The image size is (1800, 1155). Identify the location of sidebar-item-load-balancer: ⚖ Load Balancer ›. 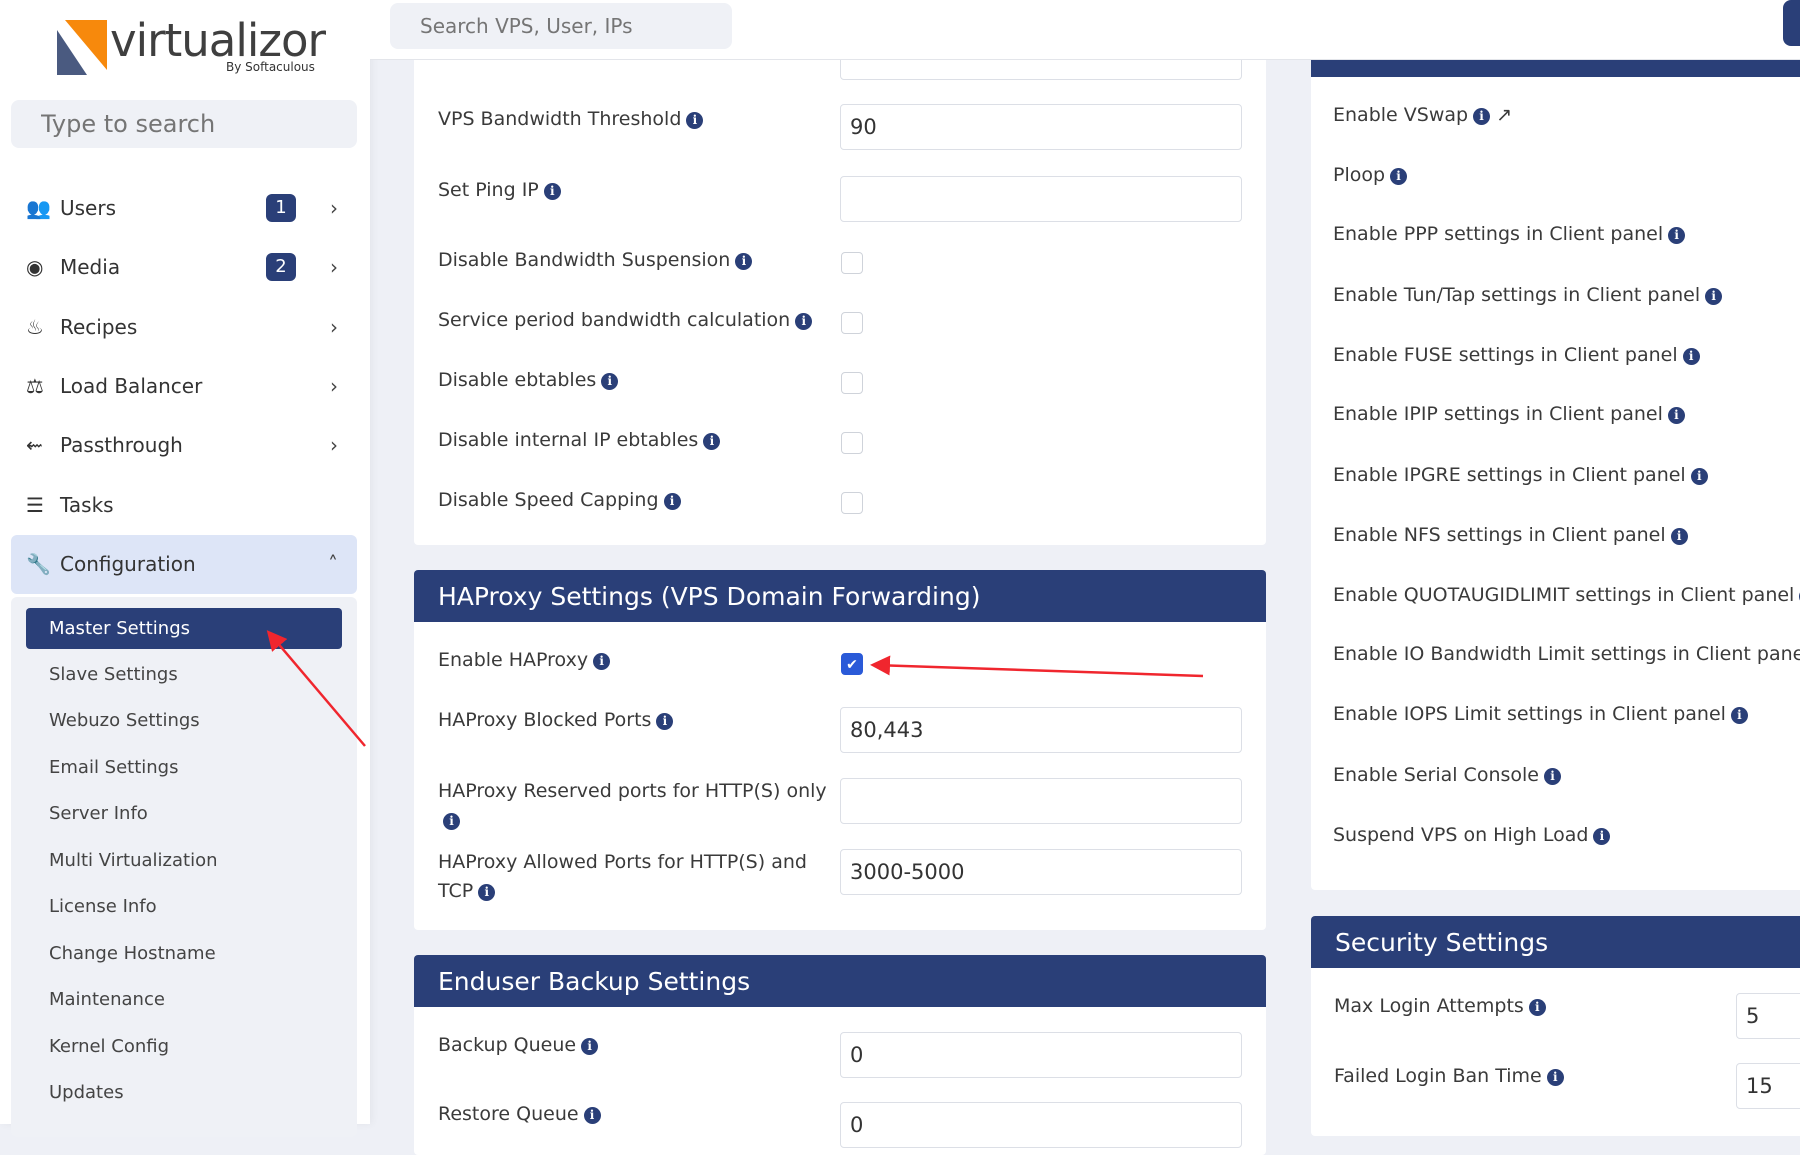
(186, 386).